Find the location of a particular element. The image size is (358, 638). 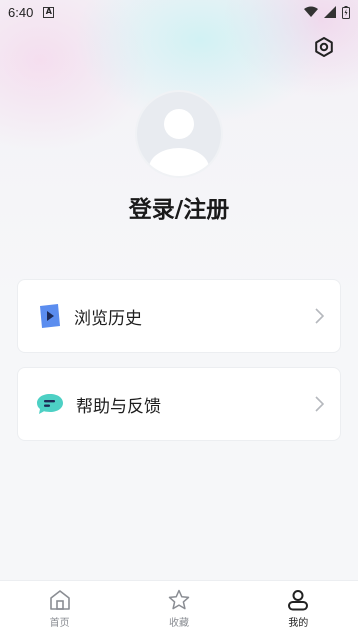

tab-label: 收藏 is located at coordinates (178, 623).